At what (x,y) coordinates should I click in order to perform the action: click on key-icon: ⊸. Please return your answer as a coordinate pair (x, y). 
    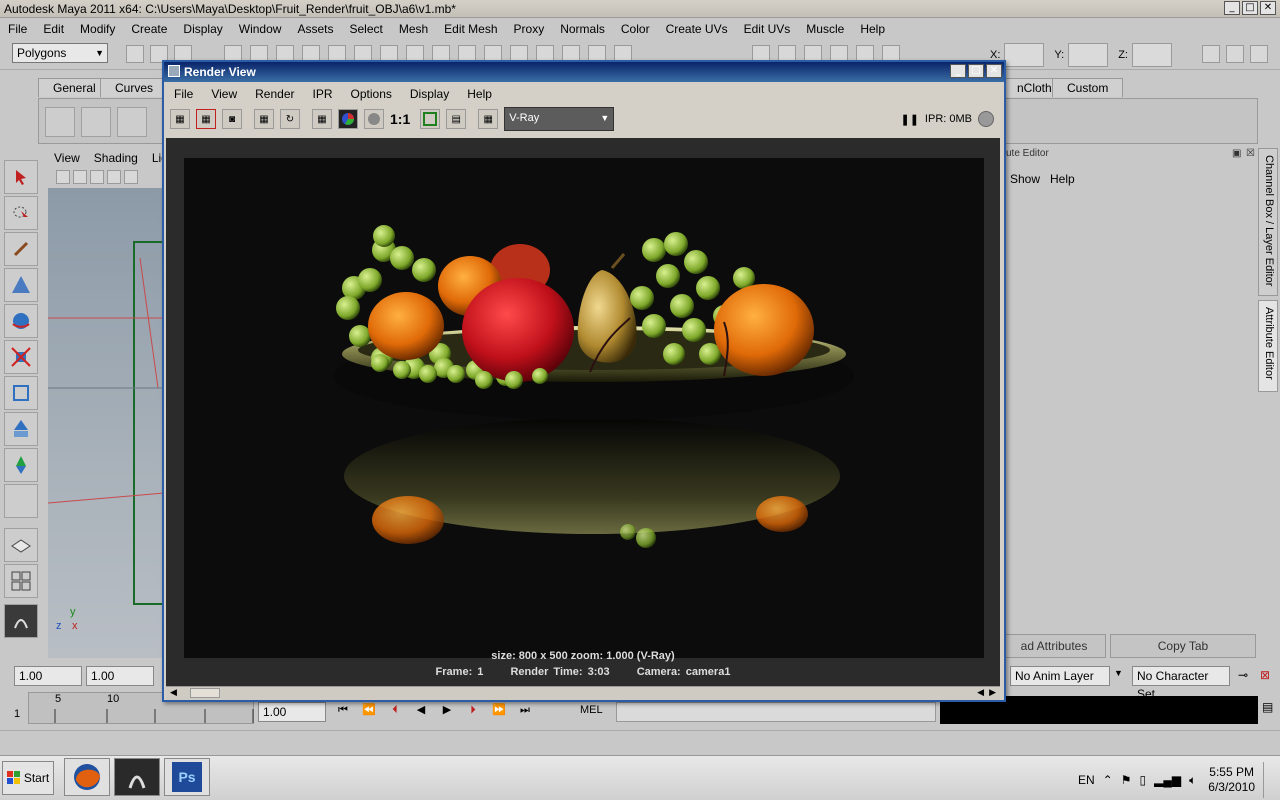
    Looking at the image, I should click on (1243, 675).